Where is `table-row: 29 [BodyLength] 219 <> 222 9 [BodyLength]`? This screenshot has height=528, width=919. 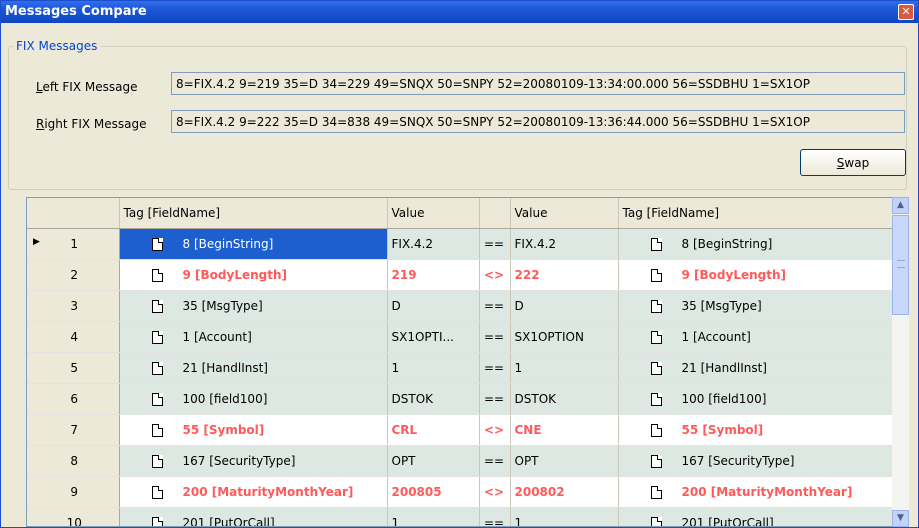 table-row: 29 [BodyLength] 219 <> 222 9 [BodyLength] is located at coordinates (459, 275).